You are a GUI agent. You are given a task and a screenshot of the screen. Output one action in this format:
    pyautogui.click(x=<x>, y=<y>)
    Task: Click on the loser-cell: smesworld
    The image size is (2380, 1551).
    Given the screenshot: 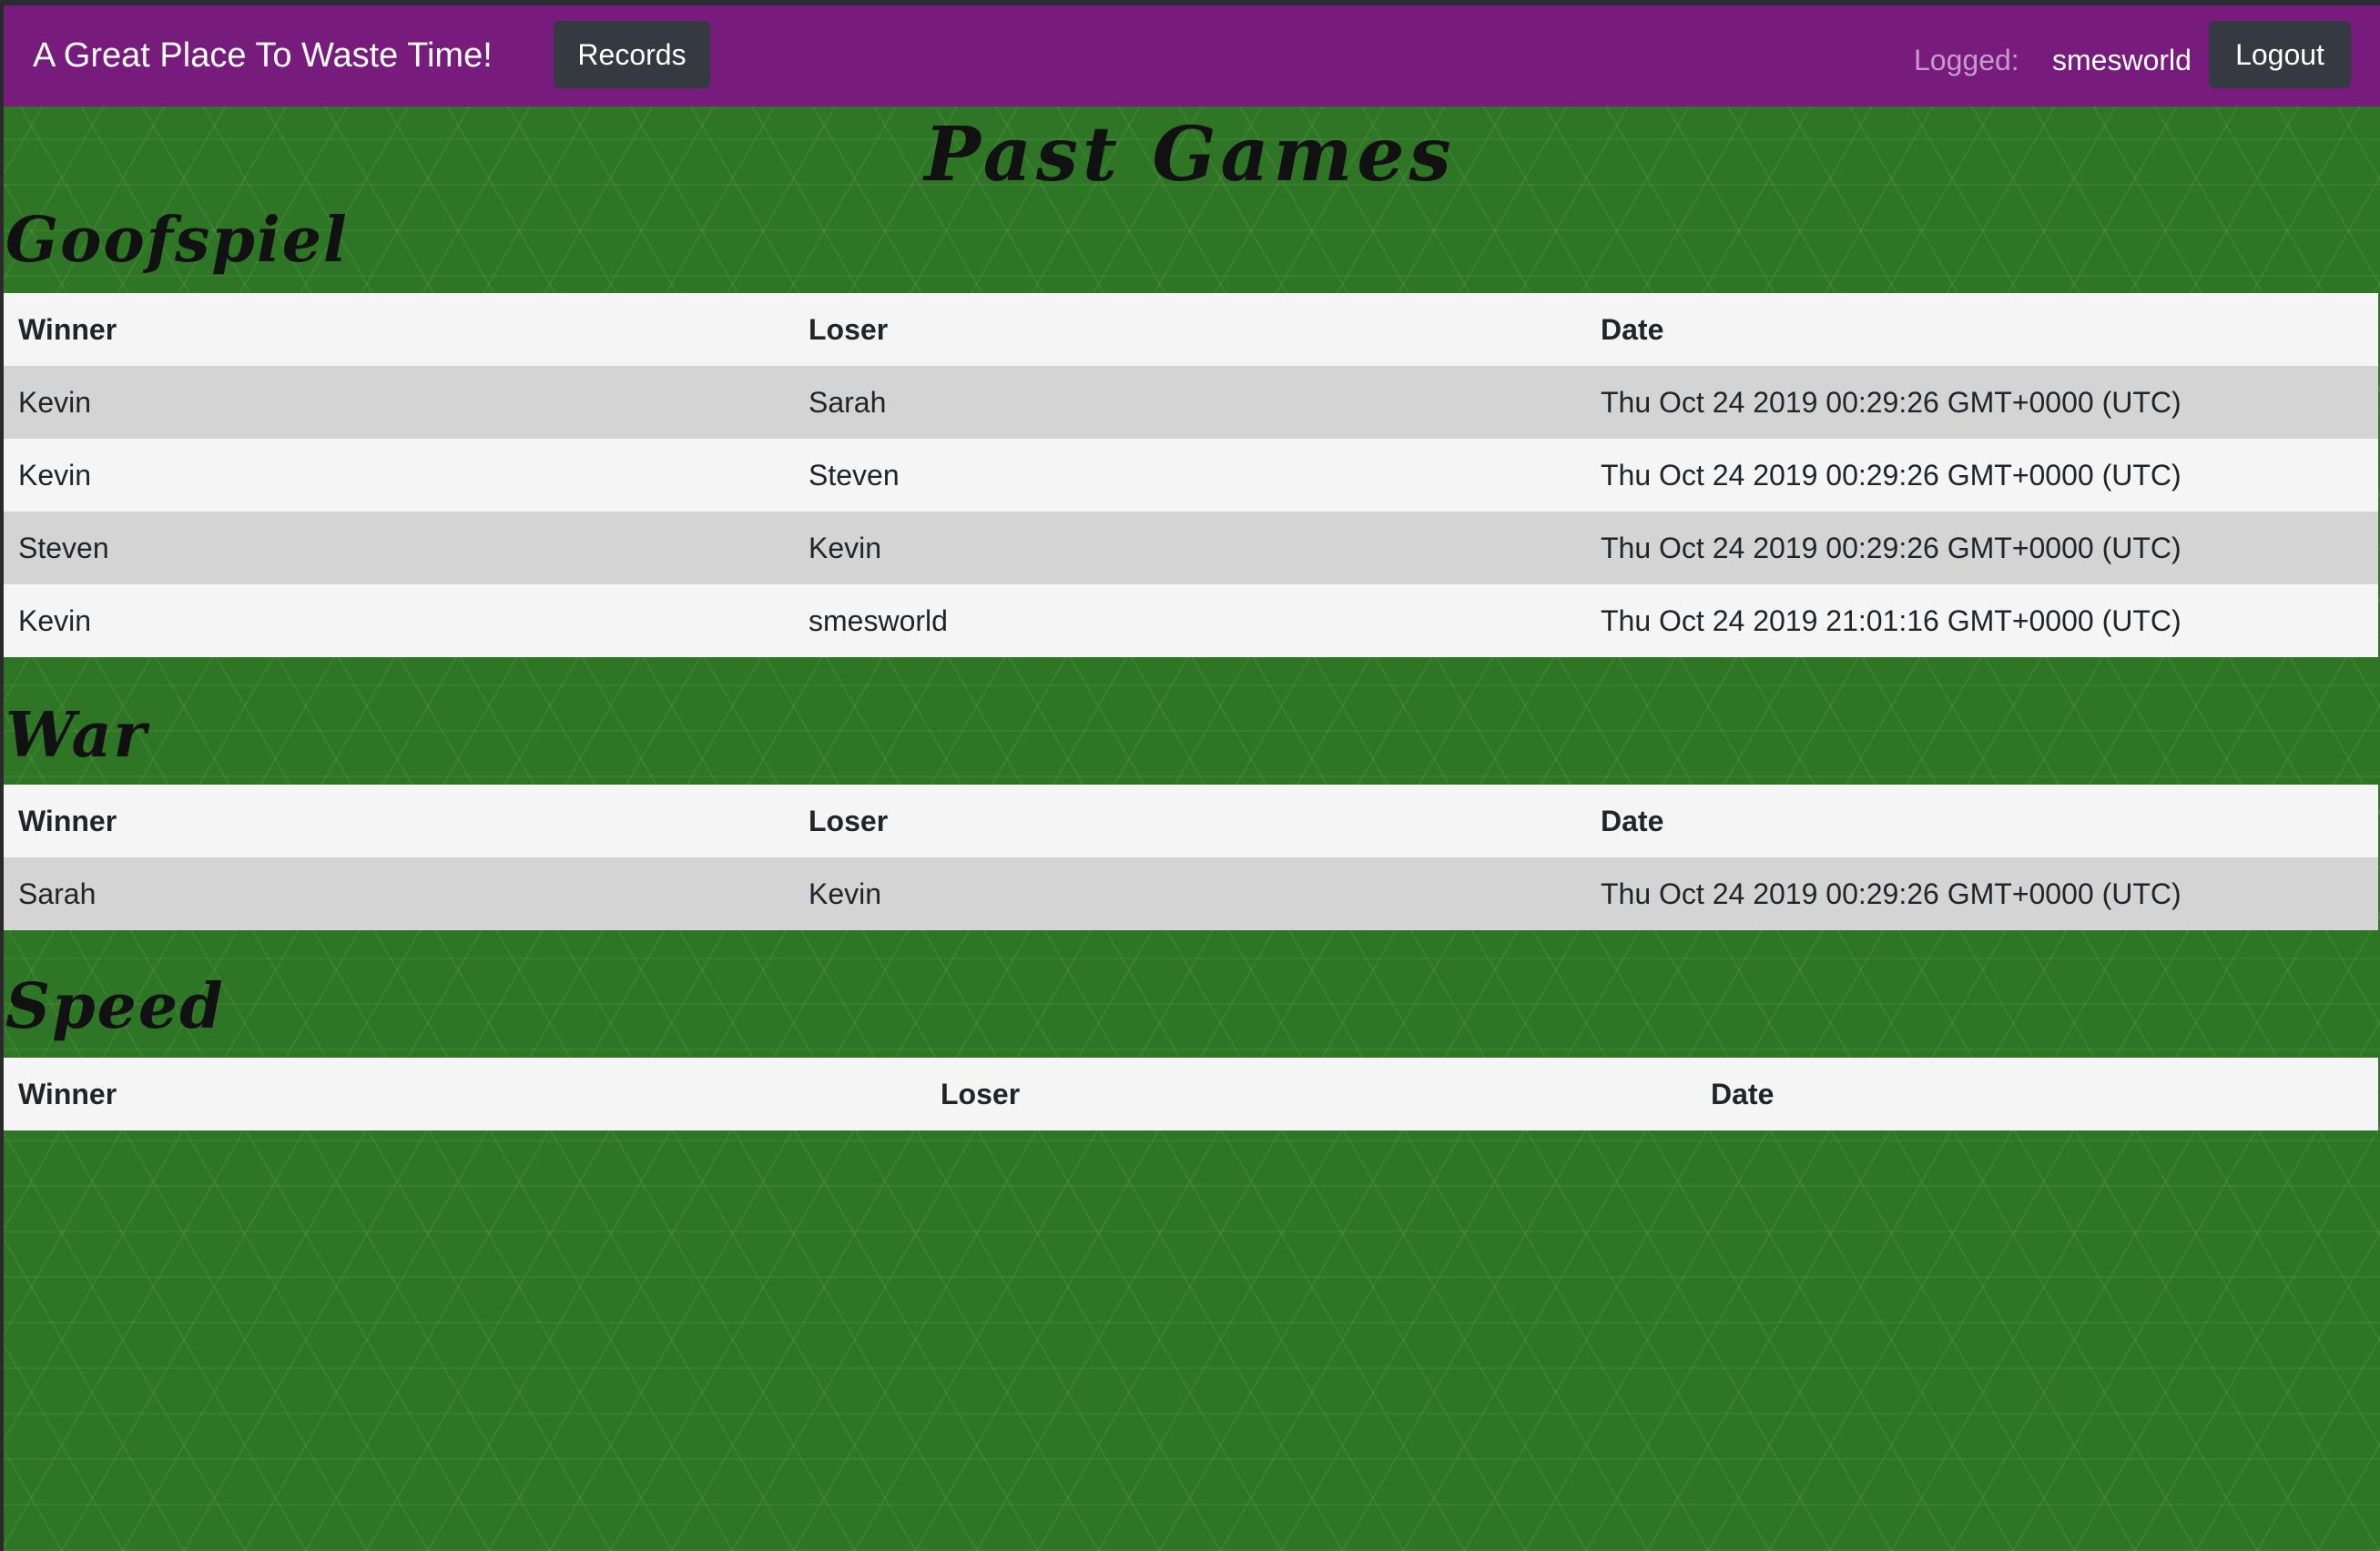 What is the action you would take?
    pyautogui.click(x=1190, y=620)
    